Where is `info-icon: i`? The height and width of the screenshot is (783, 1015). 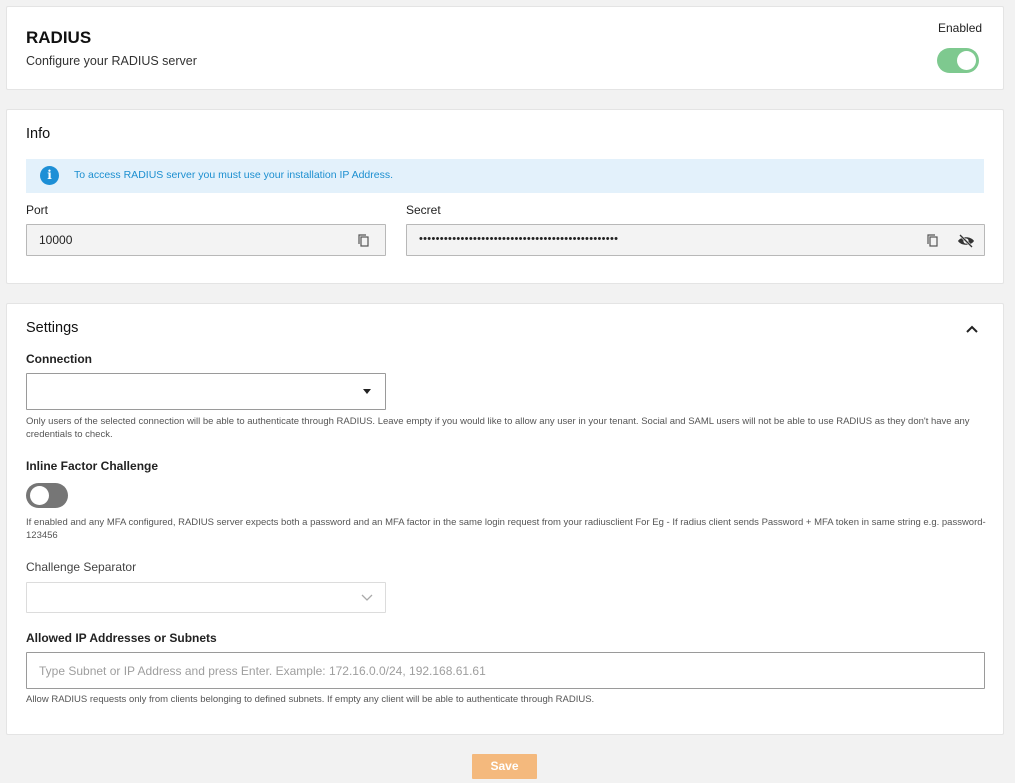
info-icon: i is located at coordinates (49, 175).